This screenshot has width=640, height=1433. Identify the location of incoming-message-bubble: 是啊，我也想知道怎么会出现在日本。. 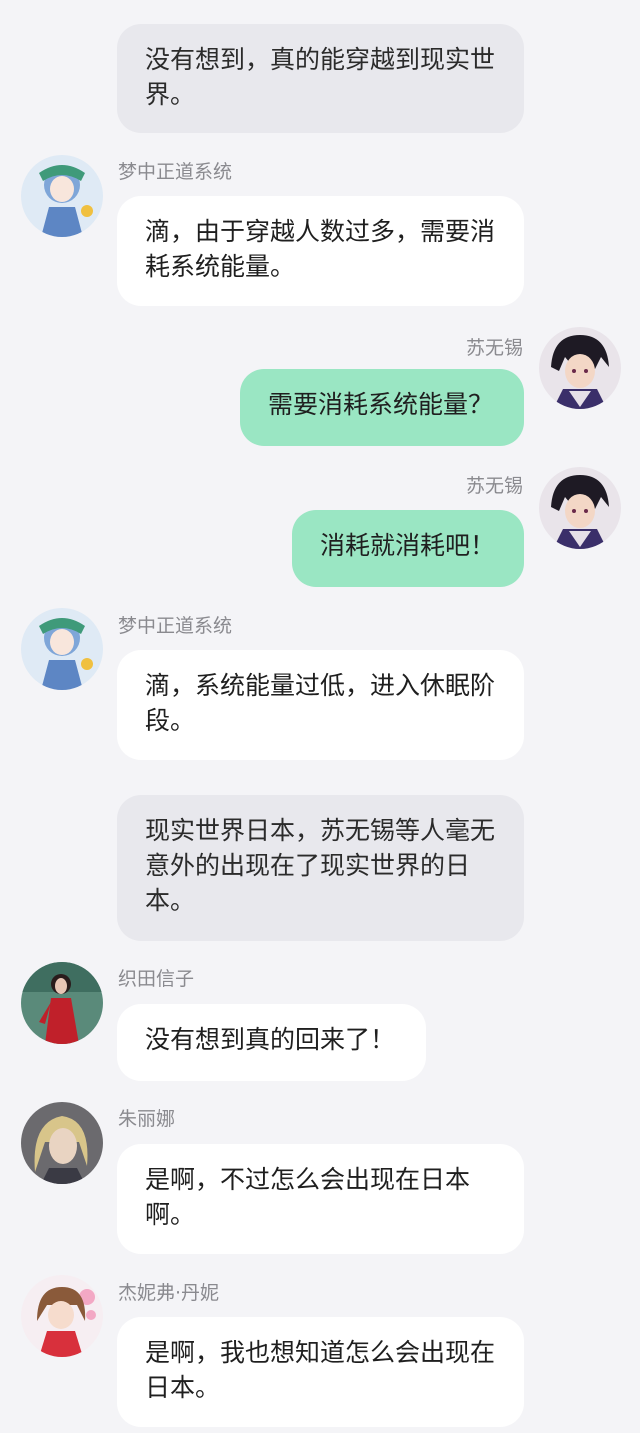
(320, 1372).